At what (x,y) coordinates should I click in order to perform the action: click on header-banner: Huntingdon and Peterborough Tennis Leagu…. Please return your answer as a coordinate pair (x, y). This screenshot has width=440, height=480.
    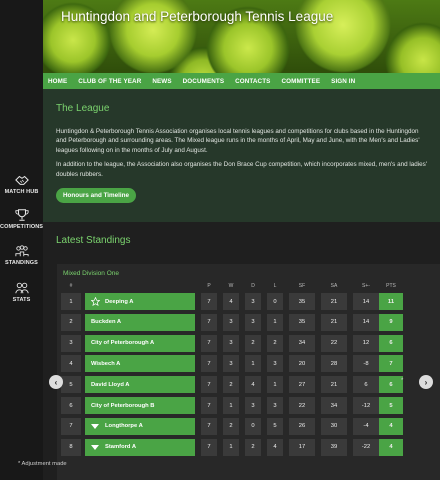
    Looking at the image, I should click on (241, 36).